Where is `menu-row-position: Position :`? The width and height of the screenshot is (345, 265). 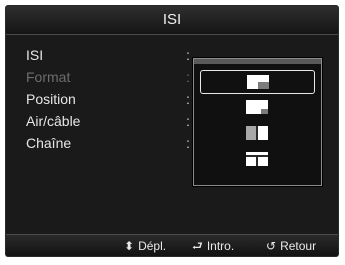 menu-row-position: Position : is located at coordinates (106, 99).